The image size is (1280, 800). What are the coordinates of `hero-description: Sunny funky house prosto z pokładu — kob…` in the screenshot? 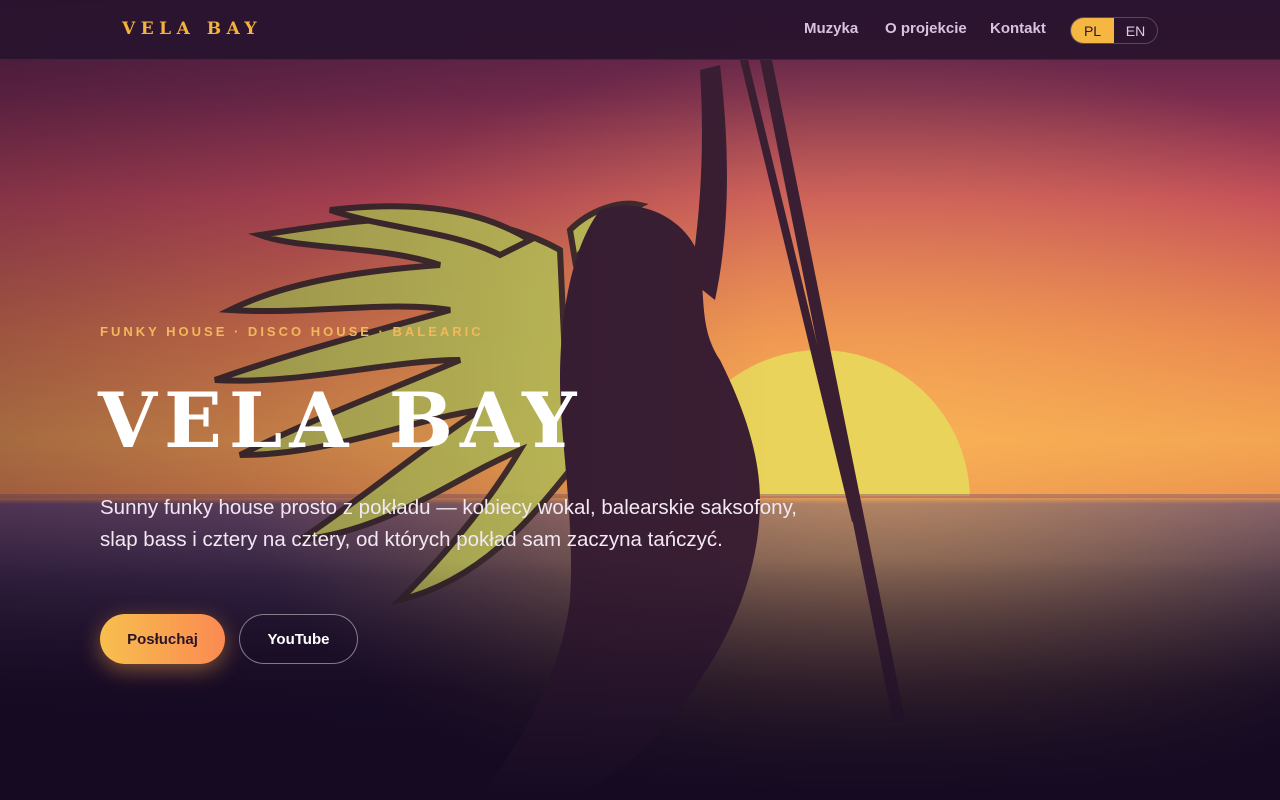 It's located at (448, 523).